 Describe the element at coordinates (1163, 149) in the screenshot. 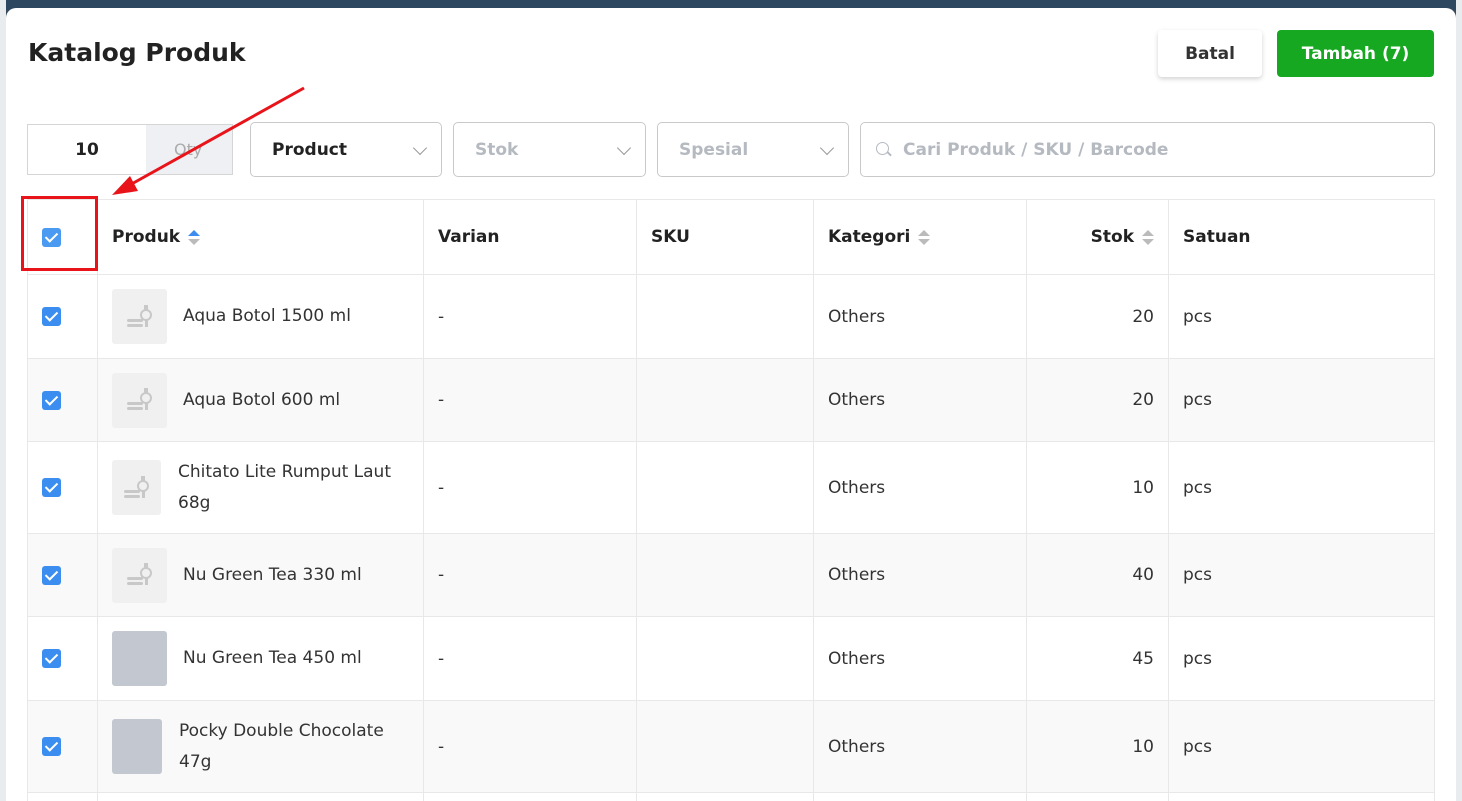

I see `search-input` at that location.